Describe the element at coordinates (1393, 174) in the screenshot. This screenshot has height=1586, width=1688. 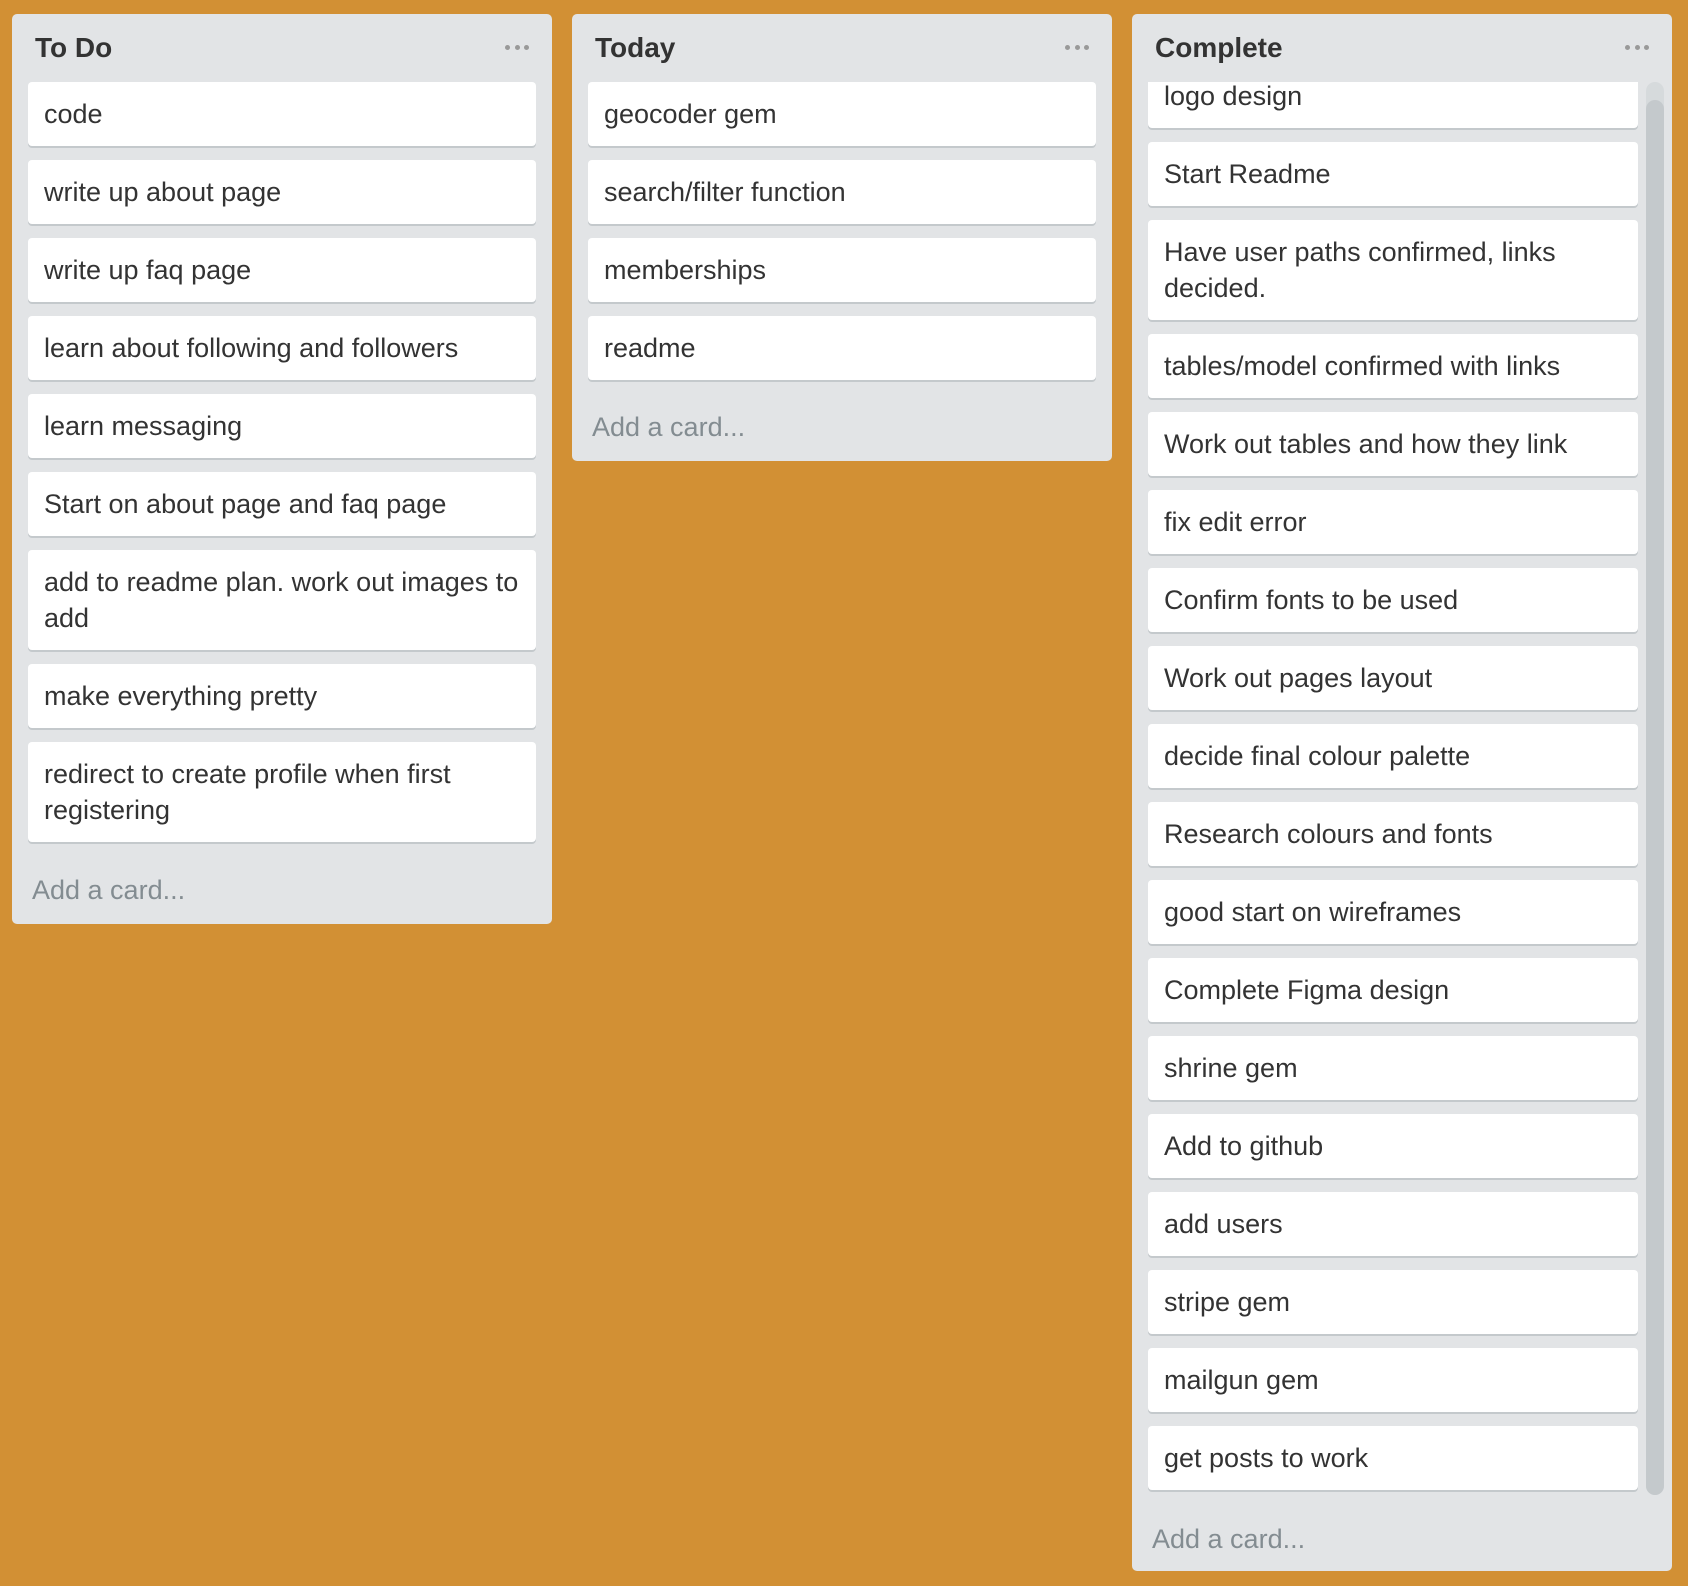
I see `card: Start Readme` at that location.